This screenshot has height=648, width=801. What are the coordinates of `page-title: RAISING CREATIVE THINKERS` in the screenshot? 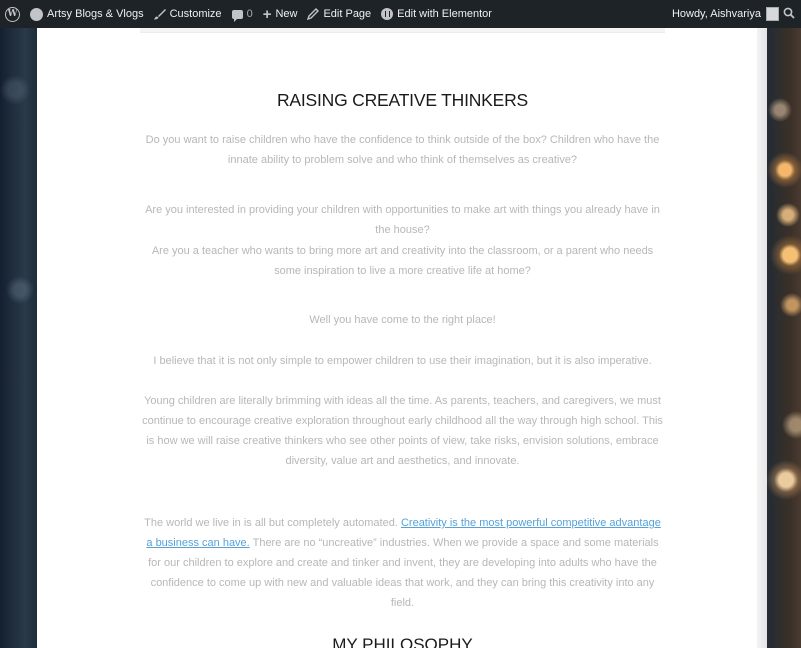 It's located at (402, 100).